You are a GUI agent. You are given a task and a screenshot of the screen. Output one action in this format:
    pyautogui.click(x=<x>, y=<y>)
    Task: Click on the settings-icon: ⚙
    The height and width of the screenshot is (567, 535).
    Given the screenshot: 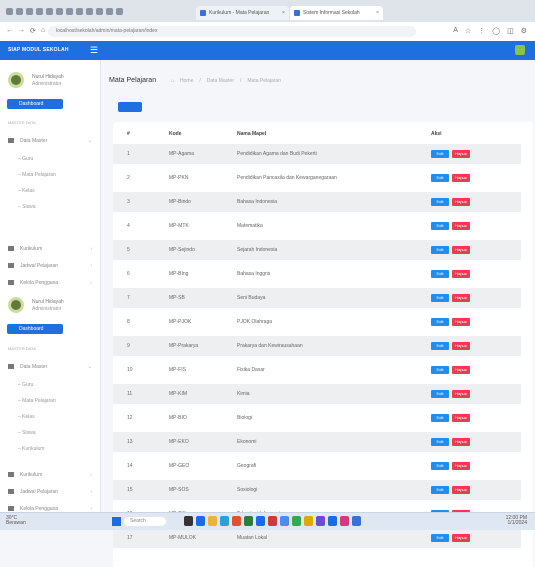 What is the action you would take?
    pyautogui.click(x=524, y=31)
    